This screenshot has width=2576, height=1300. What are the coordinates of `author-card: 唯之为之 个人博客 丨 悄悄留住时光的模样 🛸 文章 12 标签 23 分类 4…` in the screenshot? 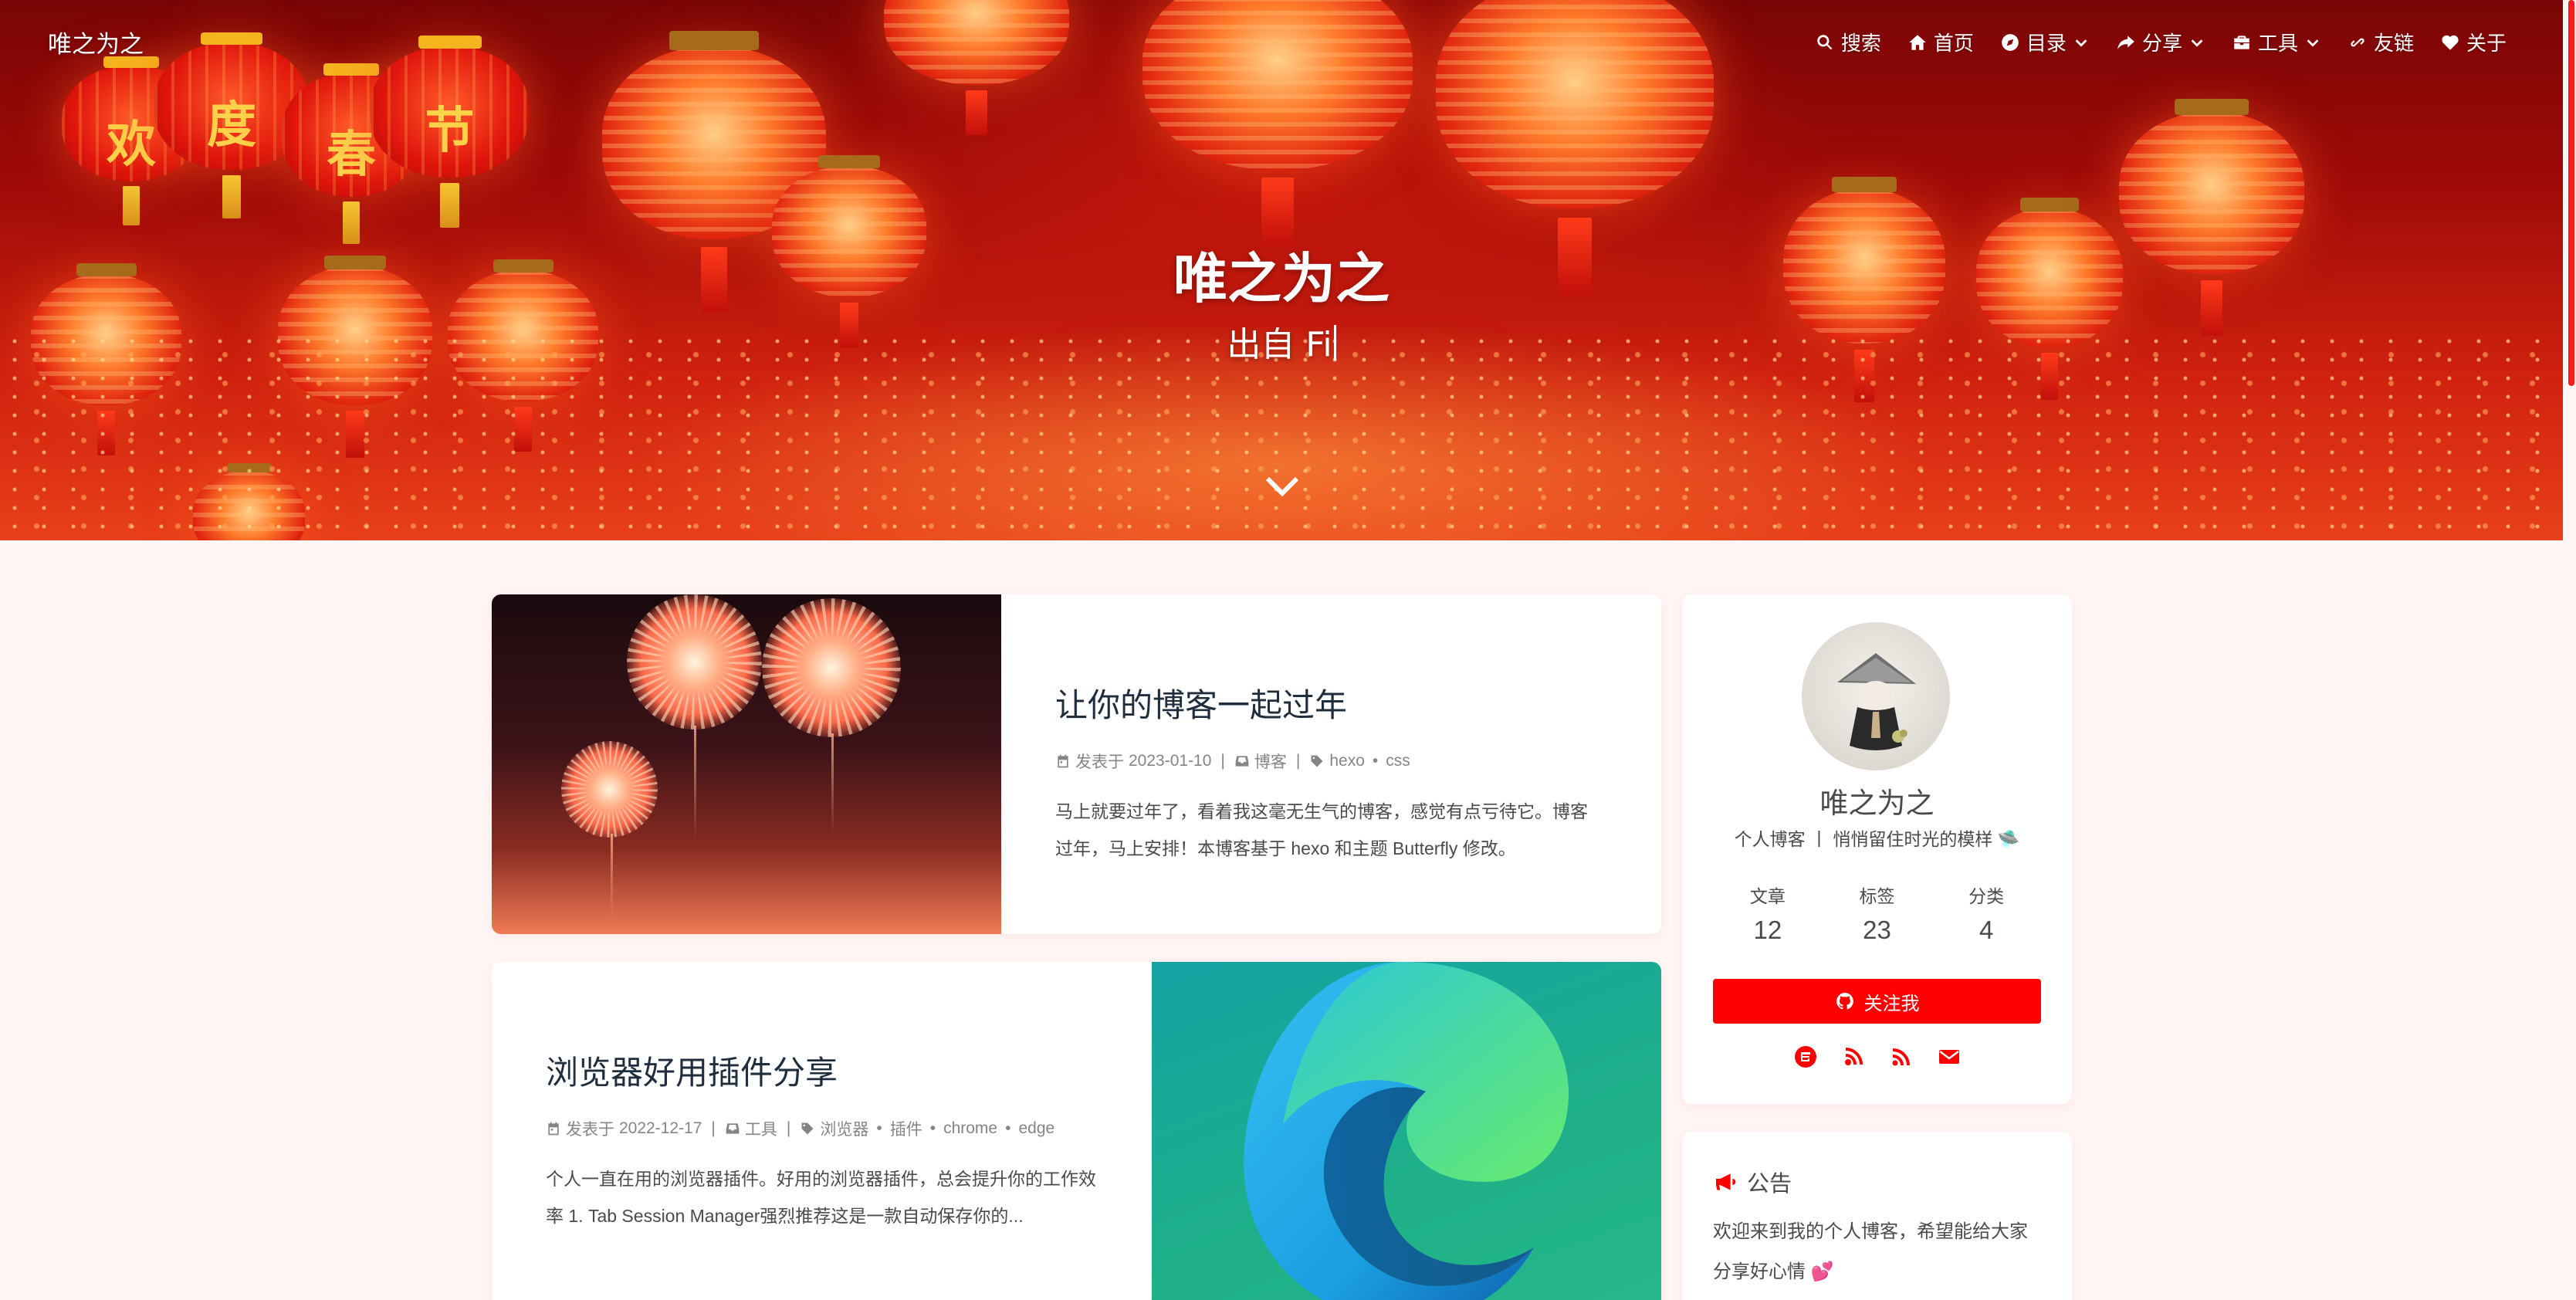 It's located at (1877, 849).